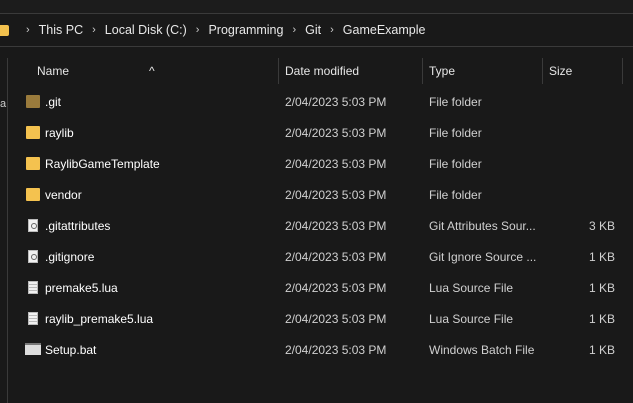 This screenshot has width=633, height=403. What do you see at coordinates (313, 30) in the screenshot?
I see `breadcrumb-git: Git` at bounding box center [313, 30].